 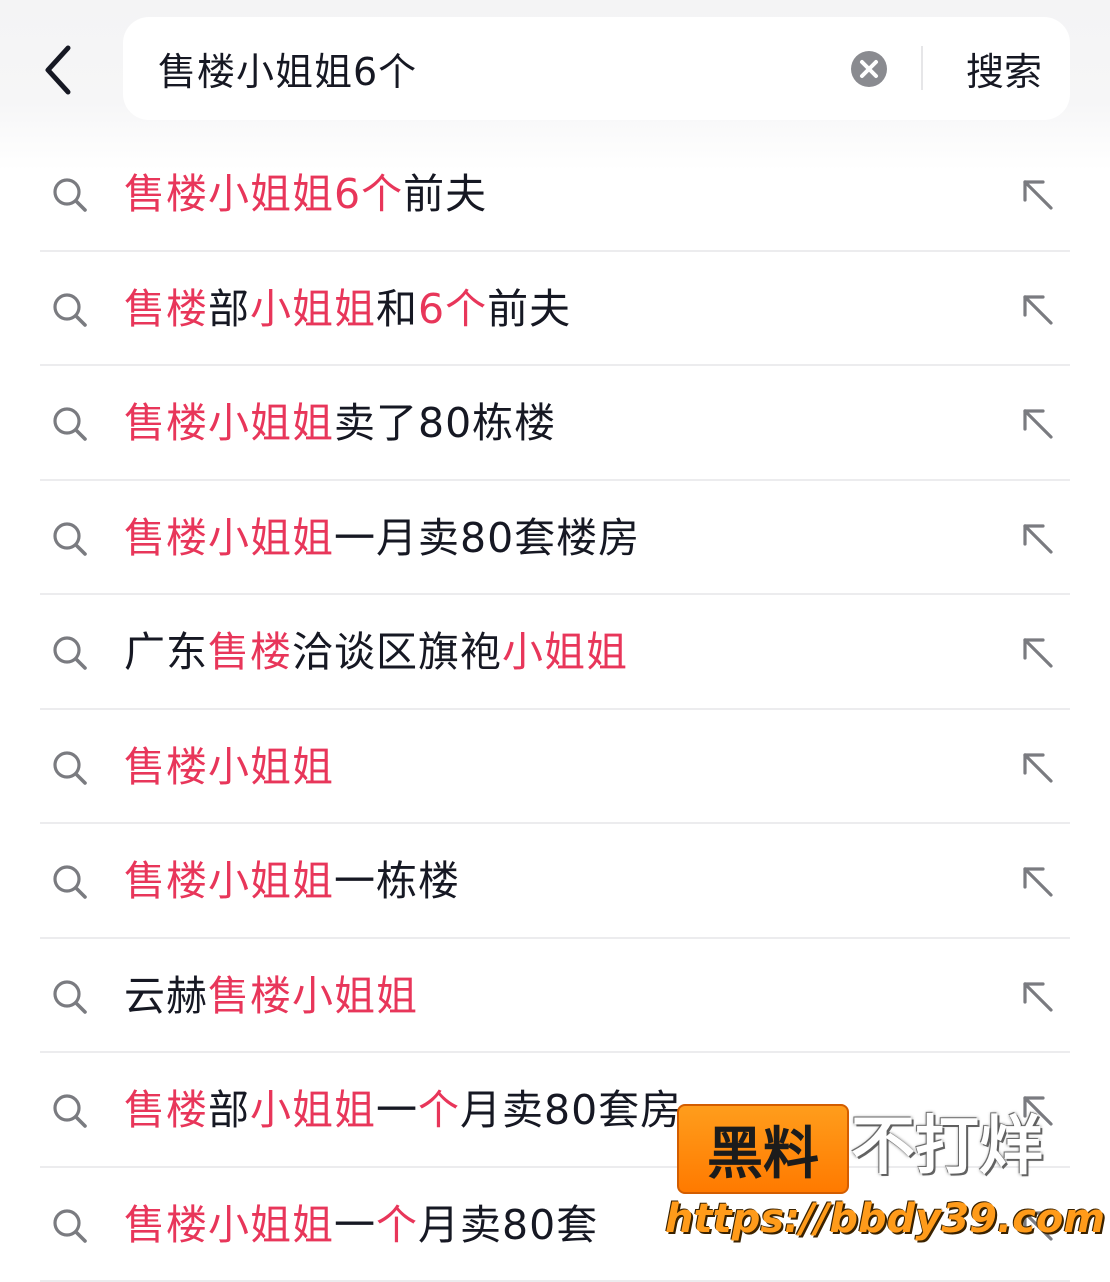 I want to click on watermark-badge: 黑料, so click(x=763, y=1149).